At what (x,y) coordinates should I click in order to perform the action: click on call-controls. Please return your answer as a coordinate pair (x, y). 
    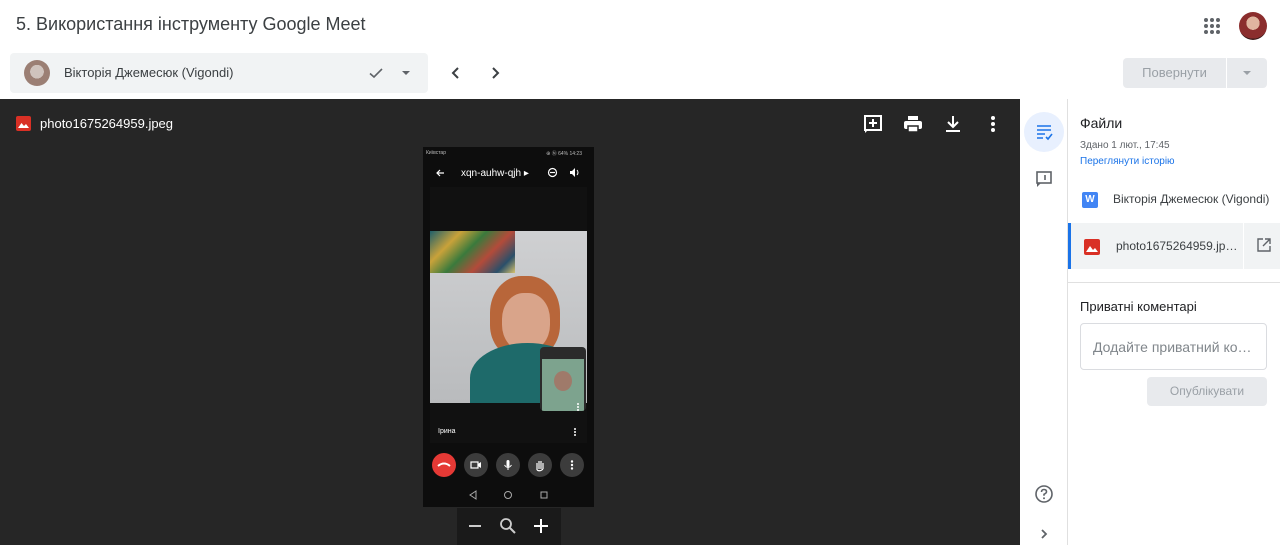
    Looking at the image, I should click on (508, 477).